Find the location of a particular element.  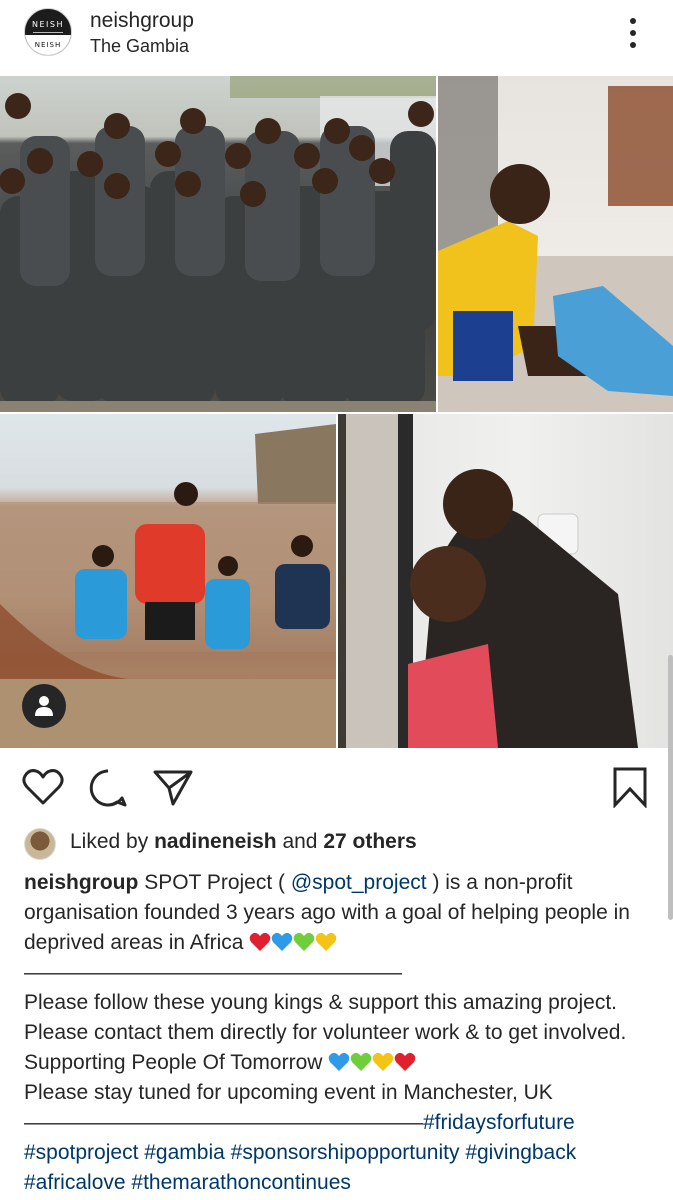

post-username: neishgroup is located at coordinates (142, 21).